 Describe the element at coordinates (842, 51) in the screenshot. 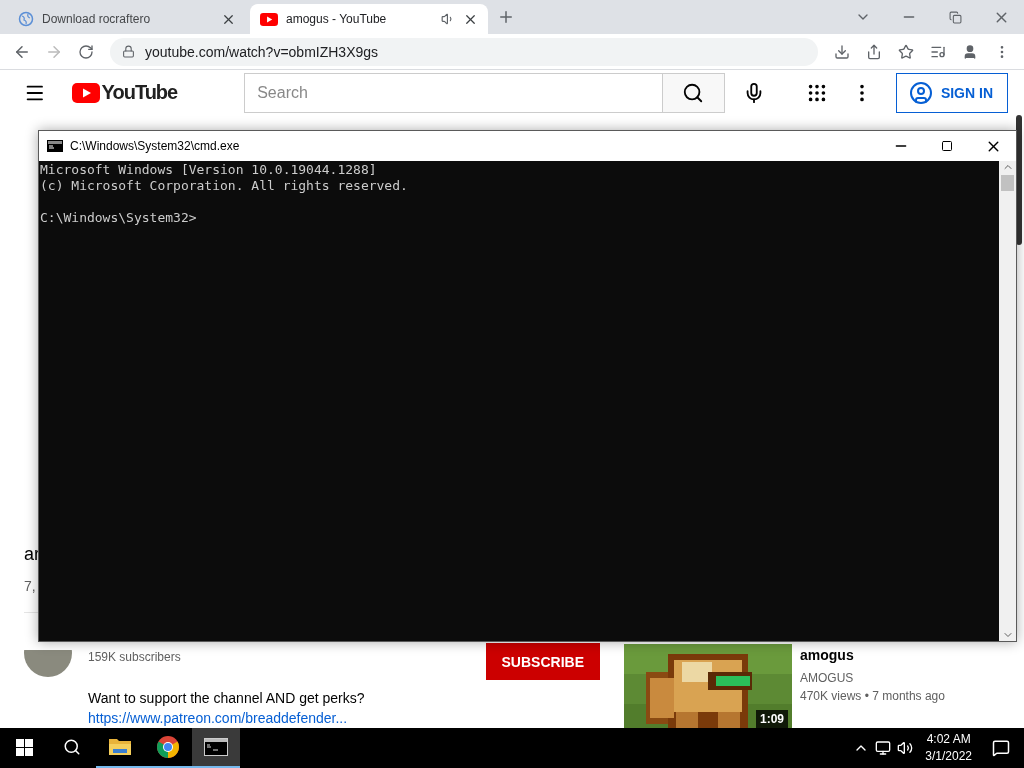

I see `download-icon` at that location.